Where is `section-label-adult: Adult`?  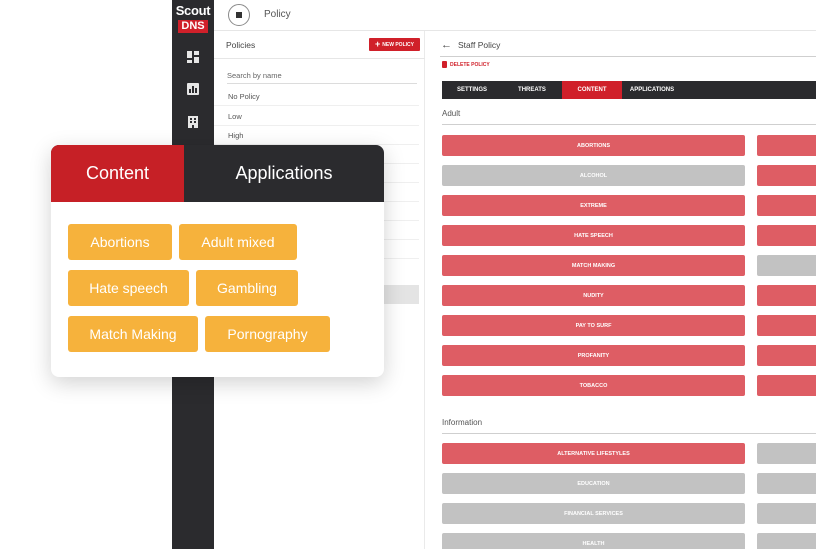 section-label-adult: Adult is located at coordinates (451, 113).